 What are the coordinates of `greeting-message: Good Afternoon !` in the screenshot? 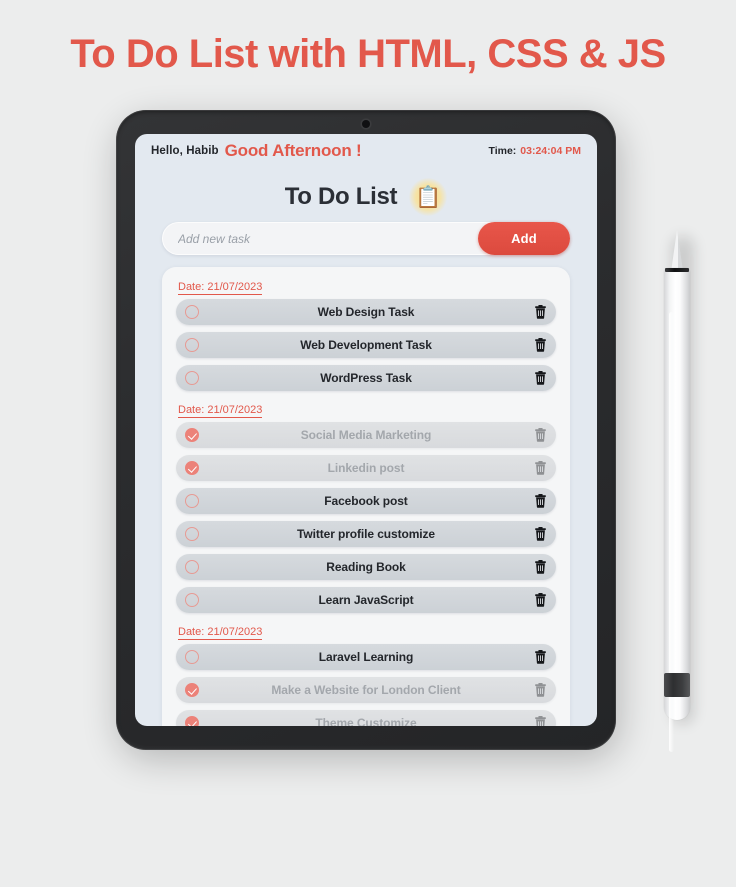 It's located at (293, 150).